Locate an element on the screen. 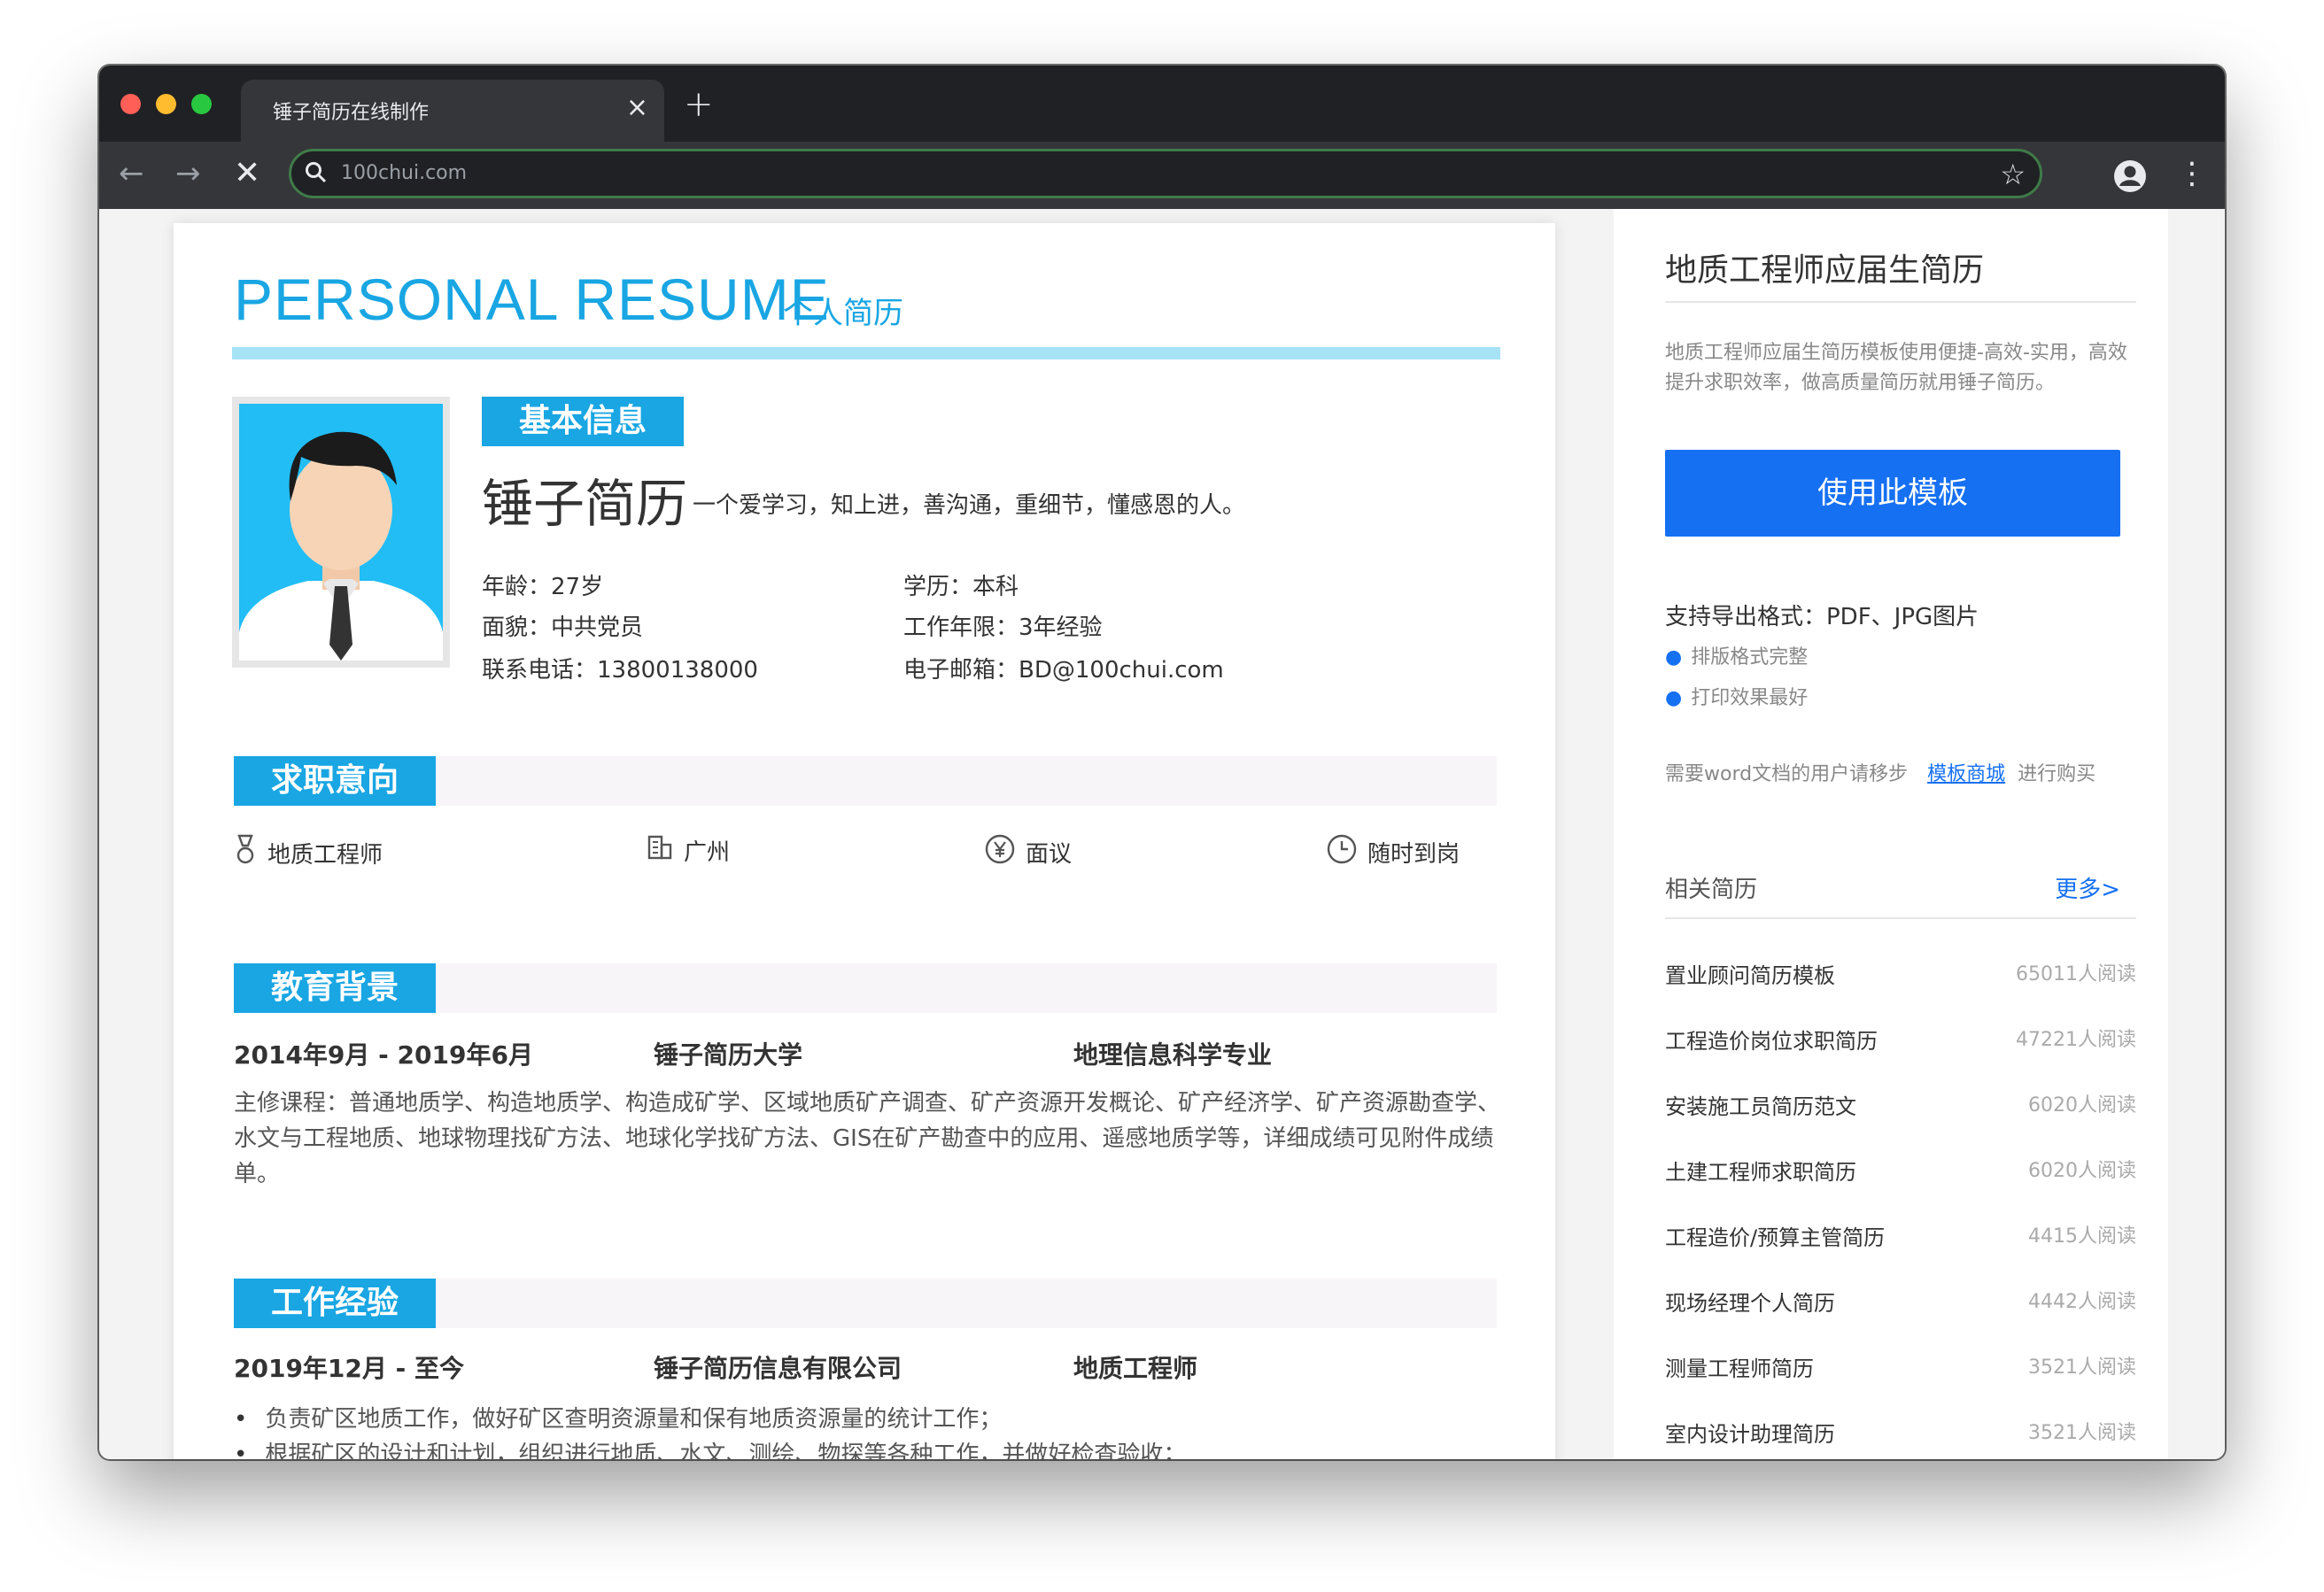 Image resolution: width=2324 pixels, height=1592 pixels. intent-position: 地质工程师 is located at coordinates (308, 853).